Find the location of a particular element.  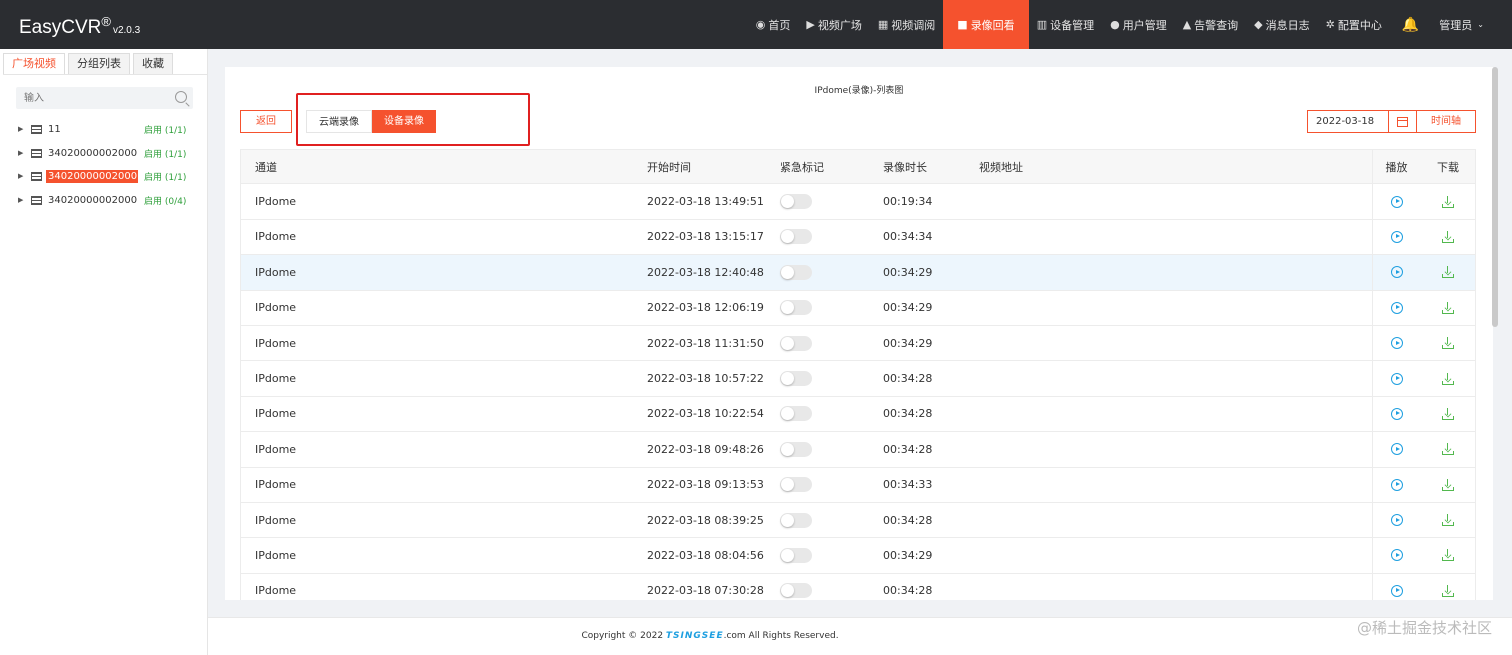

table-row: IPdome 2022-03-18 11:31:50 00:34:29 is located at coordinates (858, 343).